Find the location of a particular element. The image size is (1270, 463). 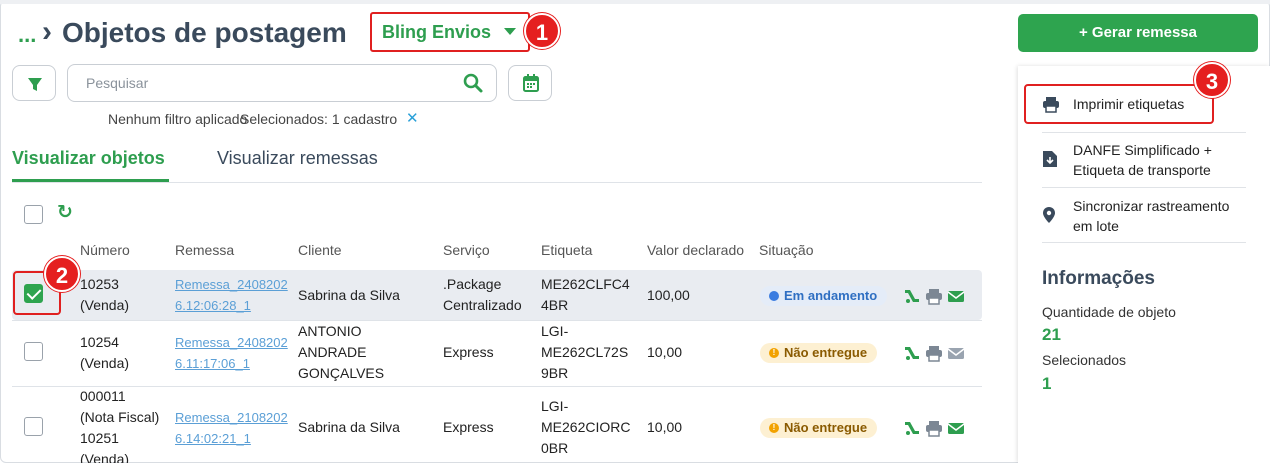

cell-remessa: Remessa_2108202 6.14:02:21_1 is located at coordinates (231, 428).